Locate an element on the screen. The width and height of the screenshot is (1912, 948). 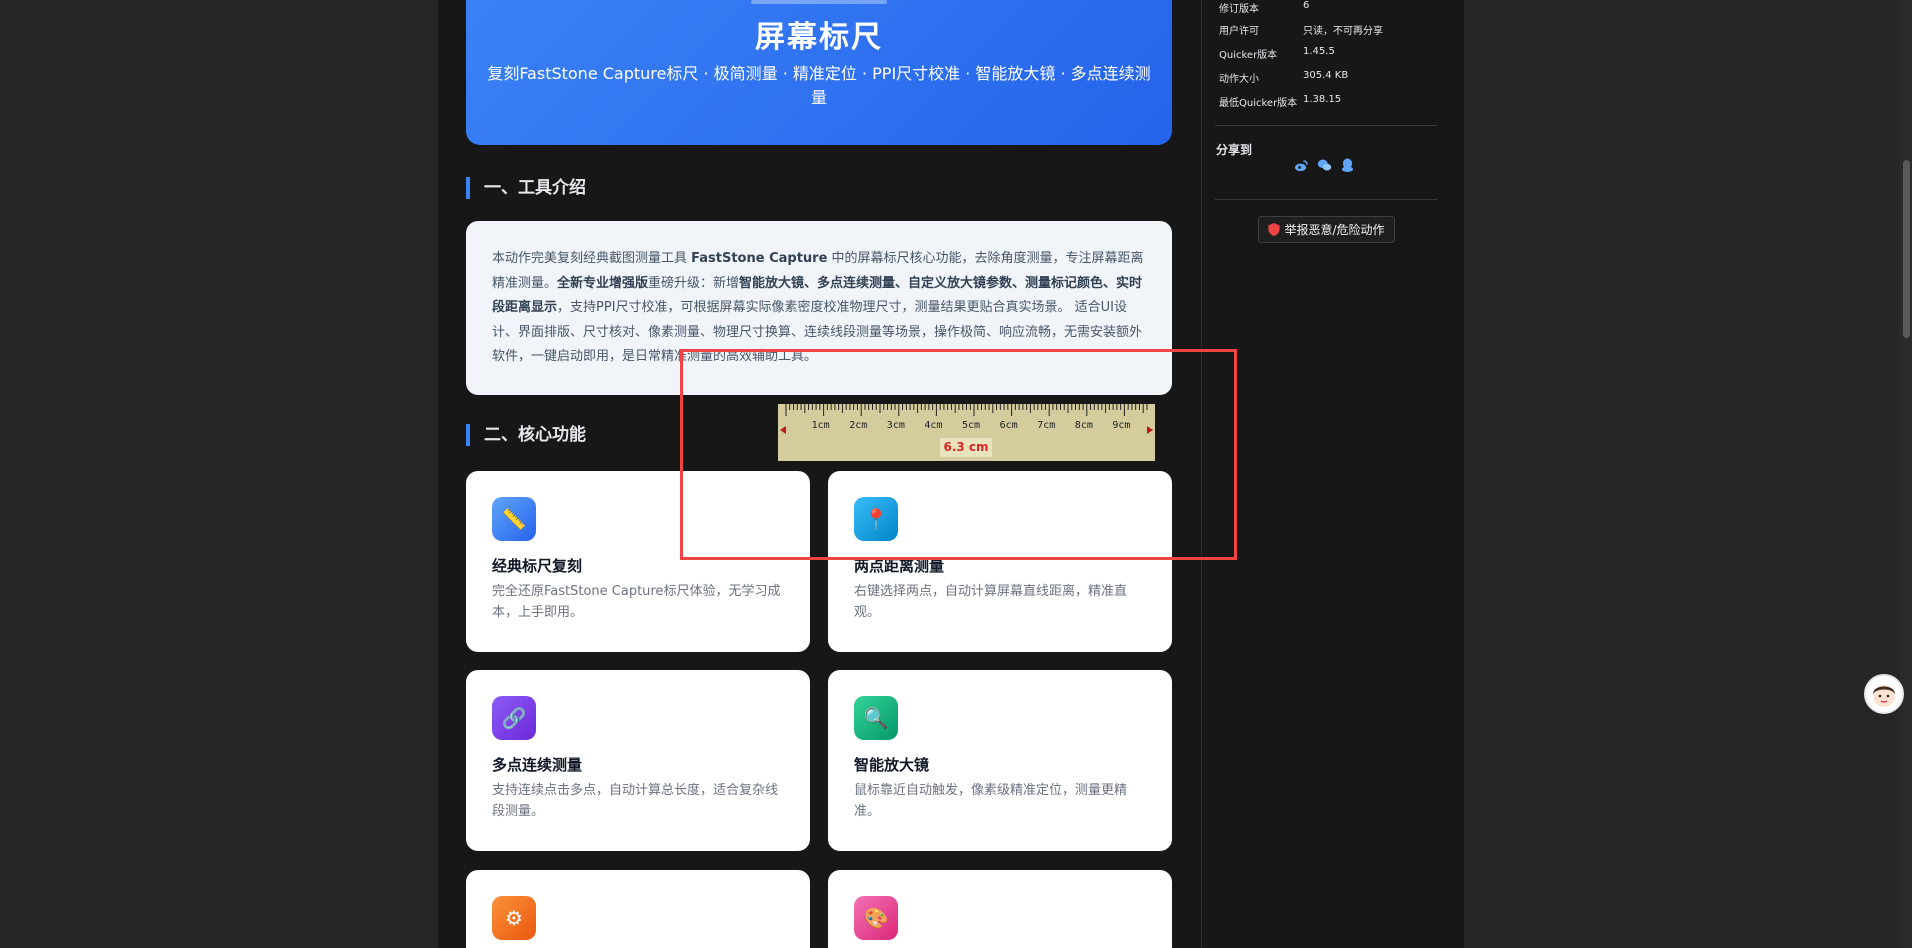
scrollbar-thumb is located at coordinates (1906, 249).